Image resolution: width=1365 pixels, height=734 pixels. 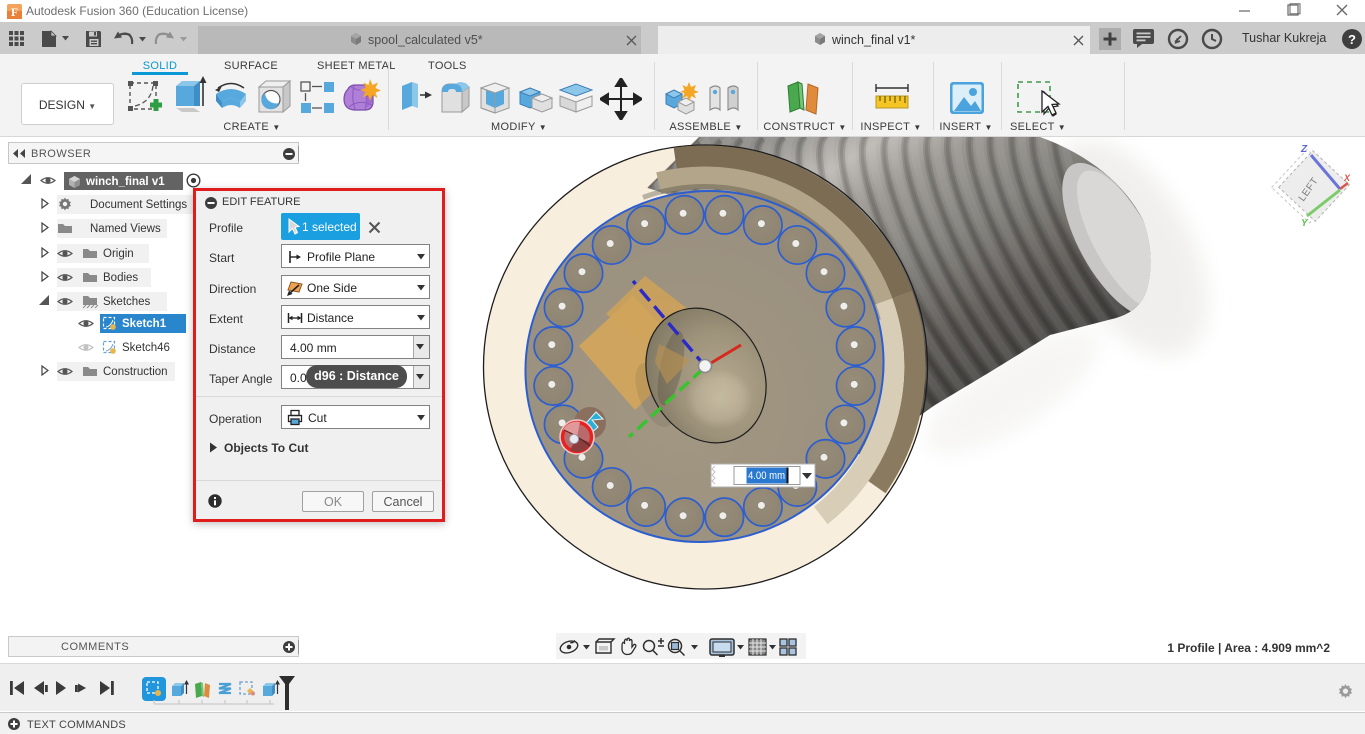 What do you see at coordinates (766, 476) in the screenshot?
I see `svg-text: 4.00 mm` at bounding box center [766, 476].